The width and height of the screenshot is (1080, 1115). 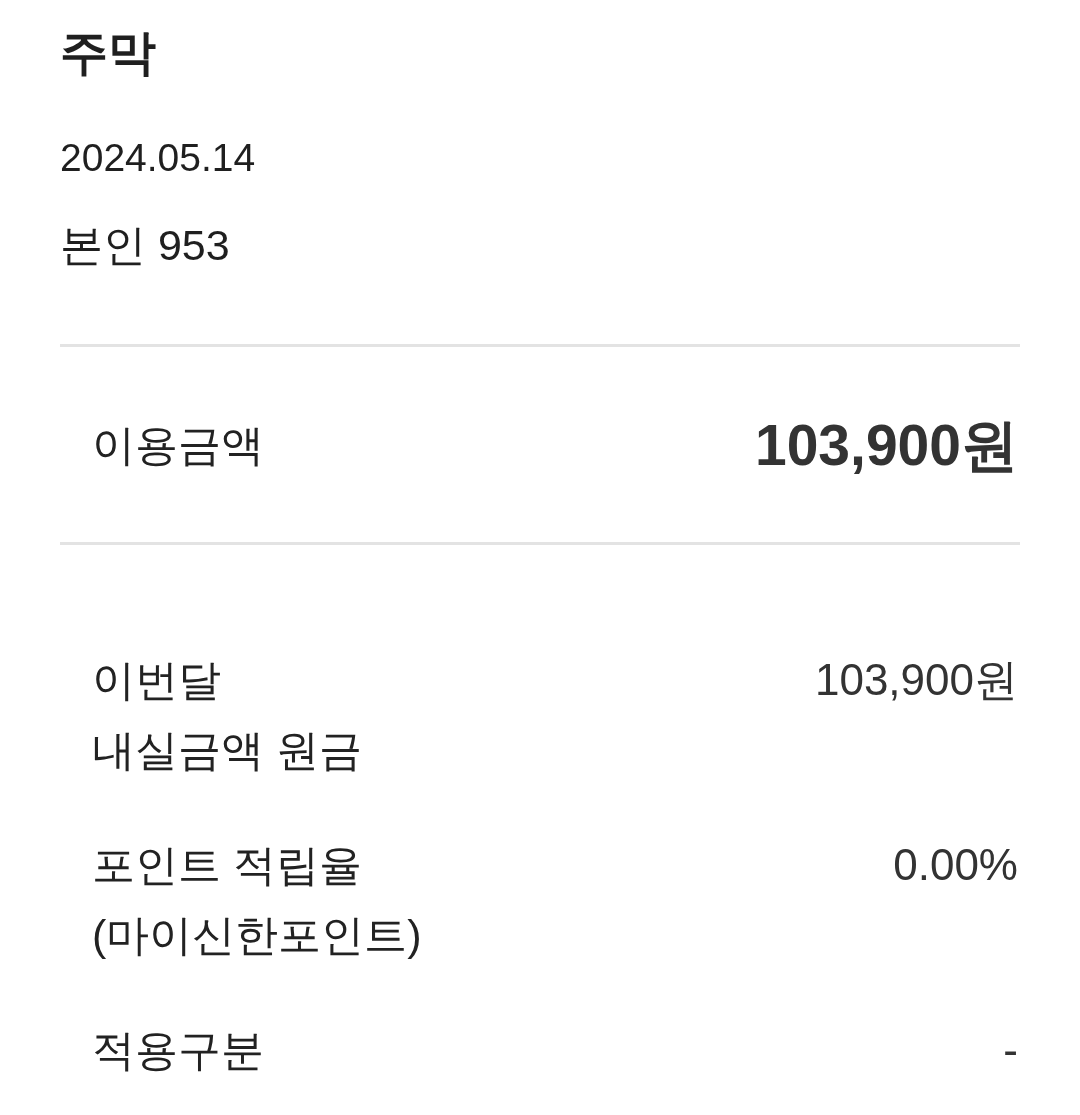 What do you see at coordinates (227, 715) in the screenshot?
I see `detail-label: 이번달 내실금액 원금` at bounding box center [227, 715].